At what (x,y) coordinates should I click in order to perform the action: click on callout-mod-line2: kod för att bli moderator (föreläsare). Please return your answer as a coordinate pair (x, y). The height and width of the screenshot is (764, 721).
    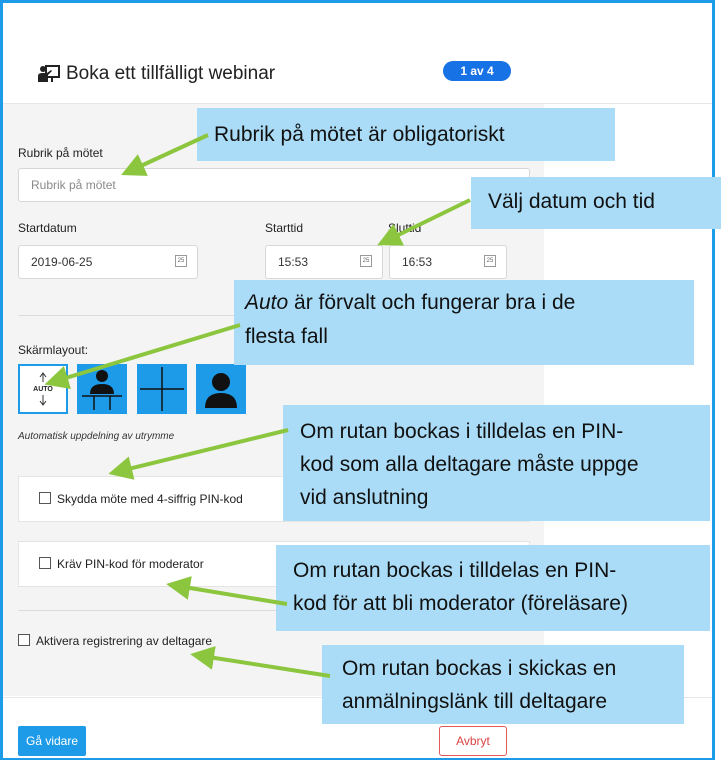
    Looking at the image, I should click on (460, 603).